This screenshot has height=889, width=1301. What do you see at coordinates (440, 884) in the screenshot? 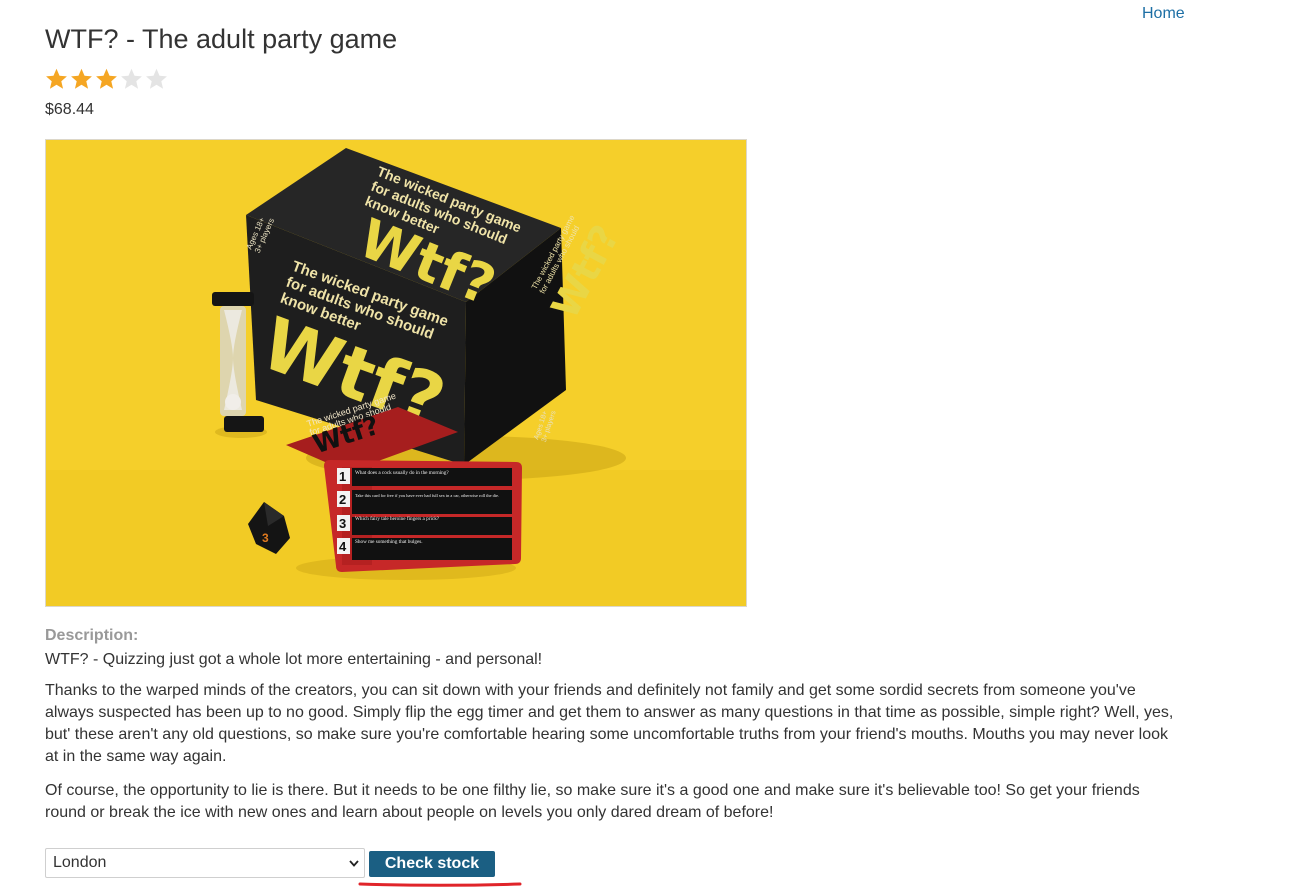
I see `annotation-underline` at bounding box center [440, 884].